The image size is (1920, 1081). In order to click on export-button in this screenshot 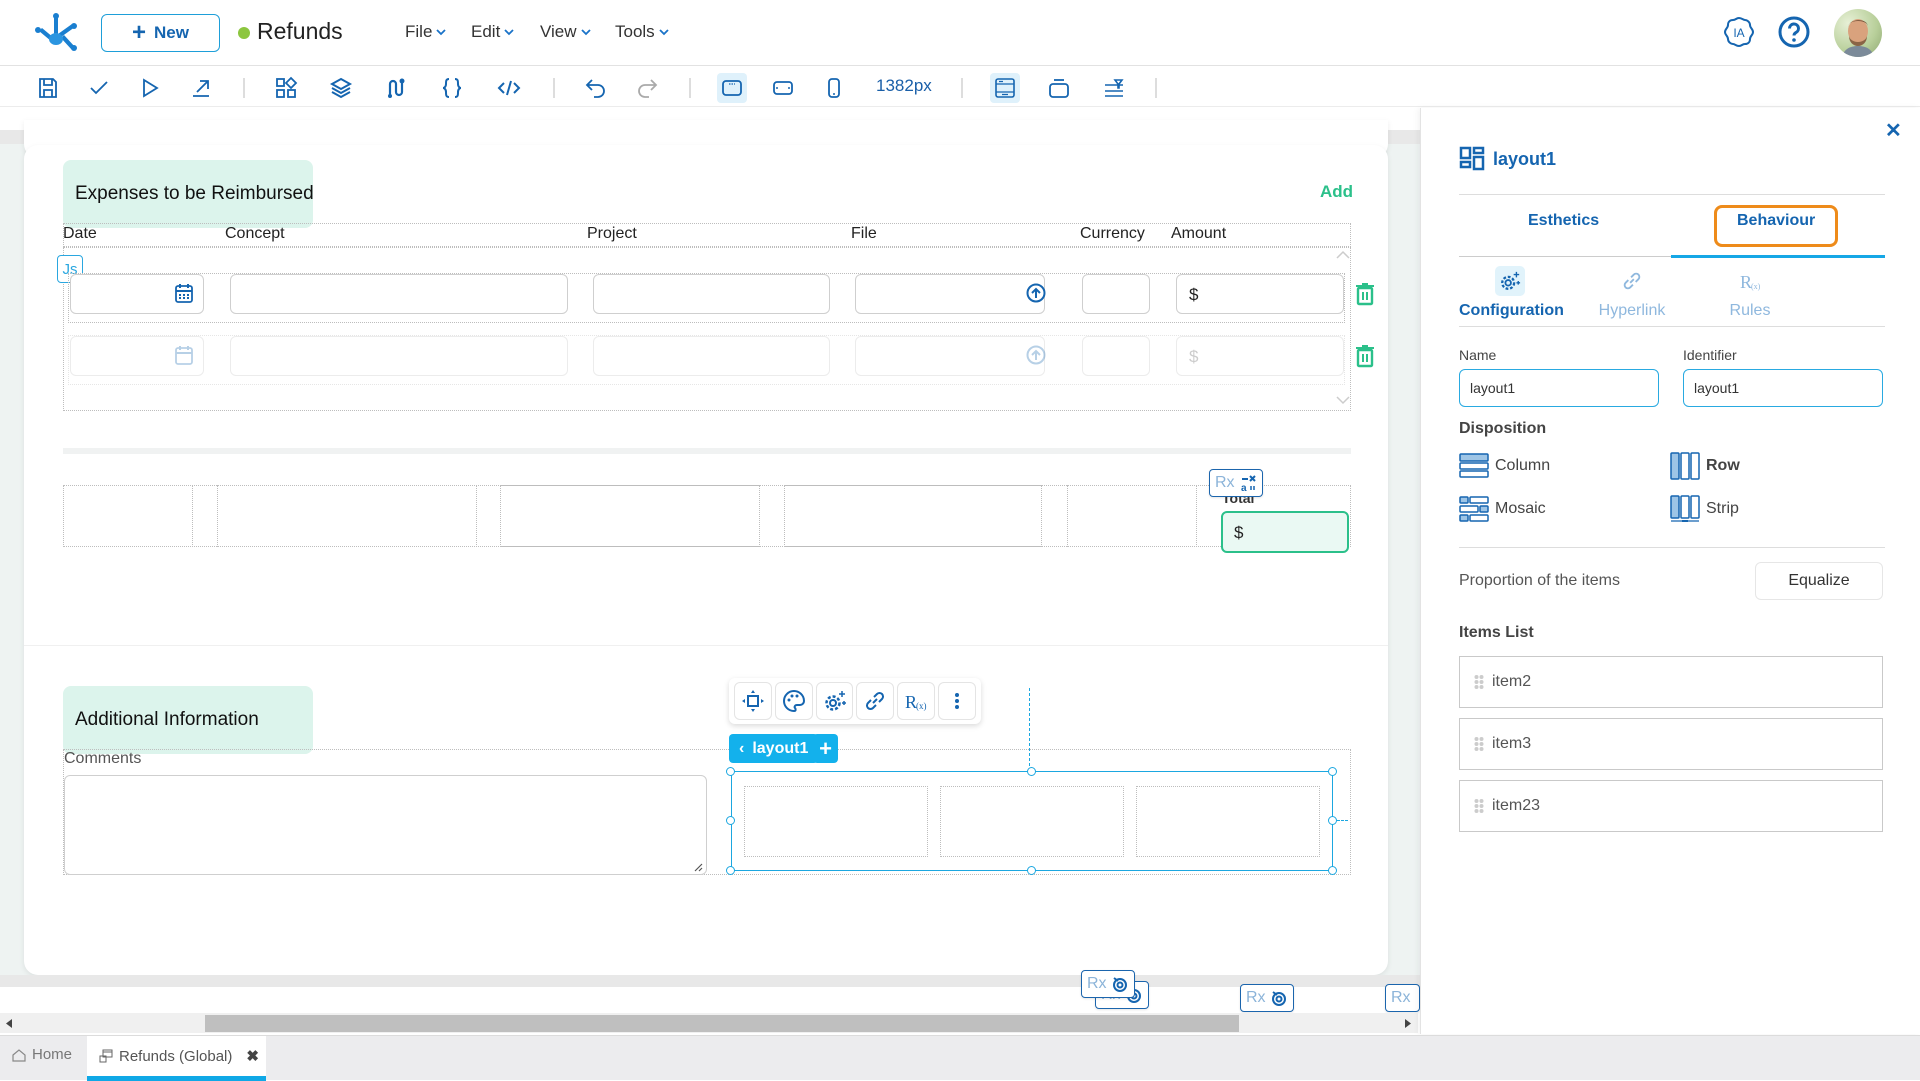, I will do `click(201, 88)`.